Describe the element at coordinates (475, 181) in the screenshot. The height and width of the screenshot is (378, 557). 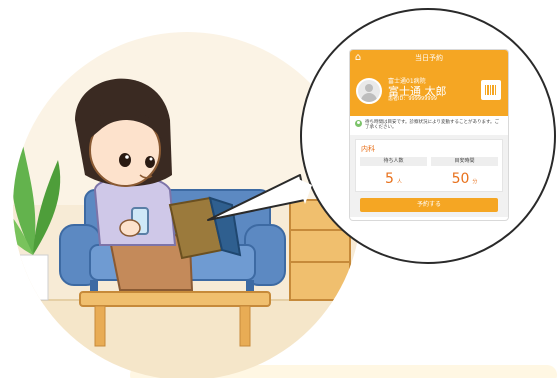
I see `time-unit: 分` at that location.